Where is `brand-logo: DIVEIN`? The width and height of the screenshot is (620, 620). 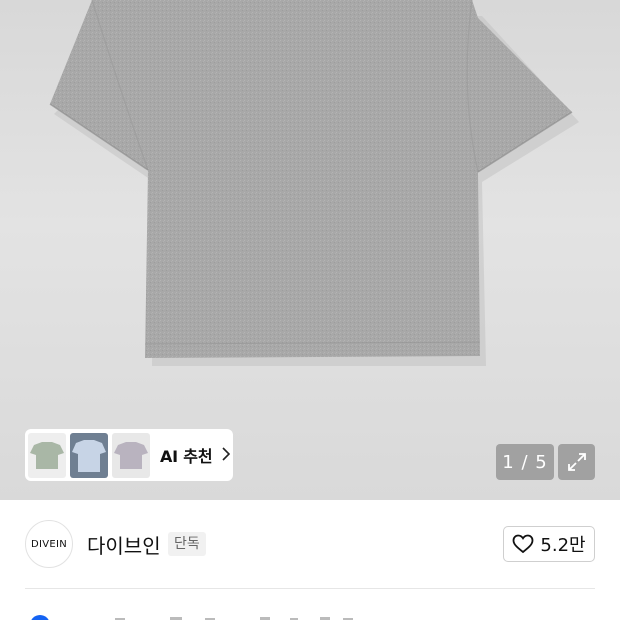 brand-logo: DIVEIN is located at coordinates (49, 544).